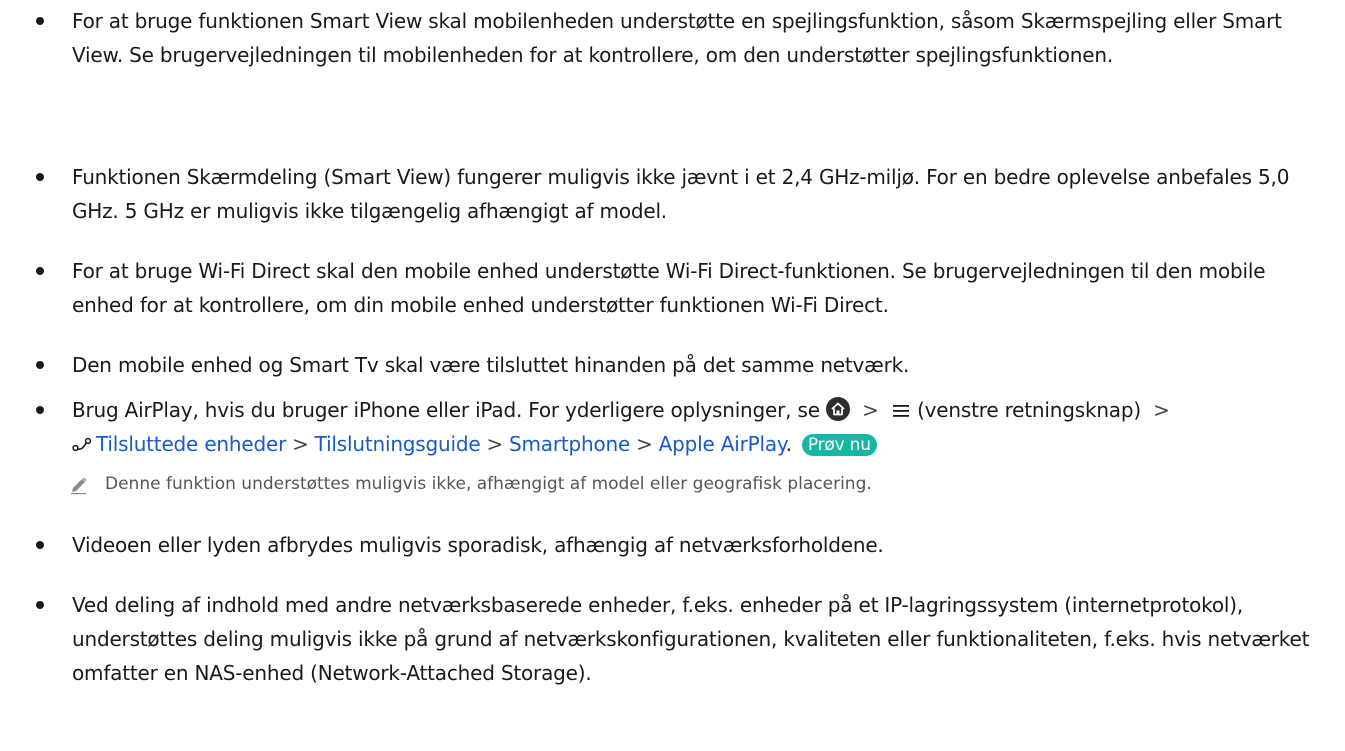 The height and width of the screenshot is (751, 1345). What do you see at coordinates (191, 444) in the screenshot?
I see `link-connected-devices: Tilsluttede enheder` at bounding box center [191, 444].